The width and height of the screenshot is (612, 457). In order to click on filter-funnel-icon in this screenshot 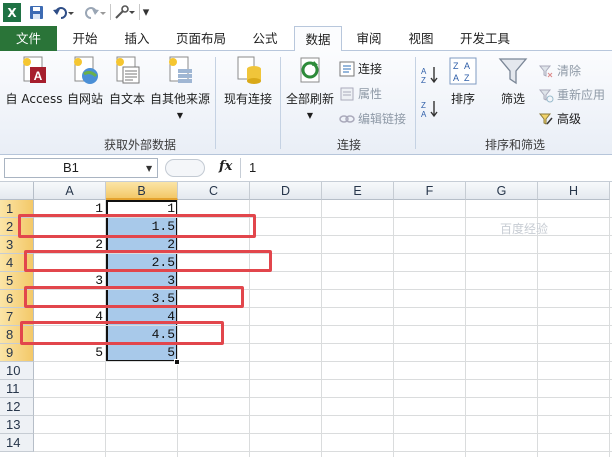, I will do `click(513, 71)`.